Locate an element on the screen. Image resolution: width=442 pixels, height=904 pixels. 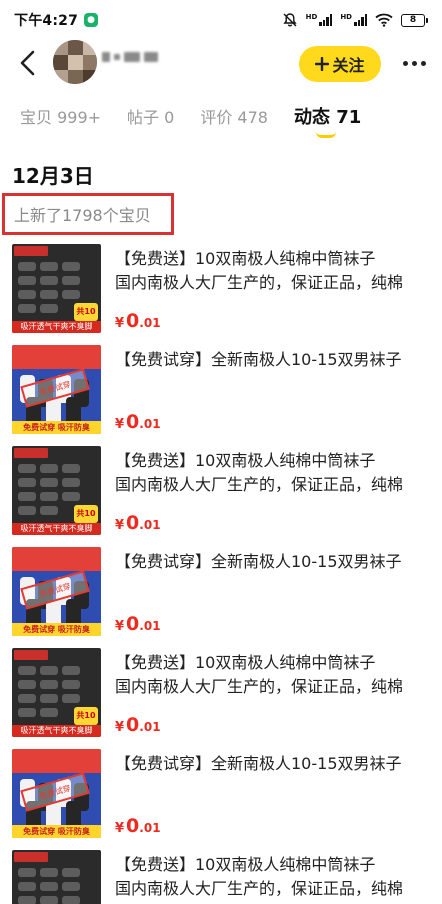
mute-bell-icon is located at coordinates (290, 20).